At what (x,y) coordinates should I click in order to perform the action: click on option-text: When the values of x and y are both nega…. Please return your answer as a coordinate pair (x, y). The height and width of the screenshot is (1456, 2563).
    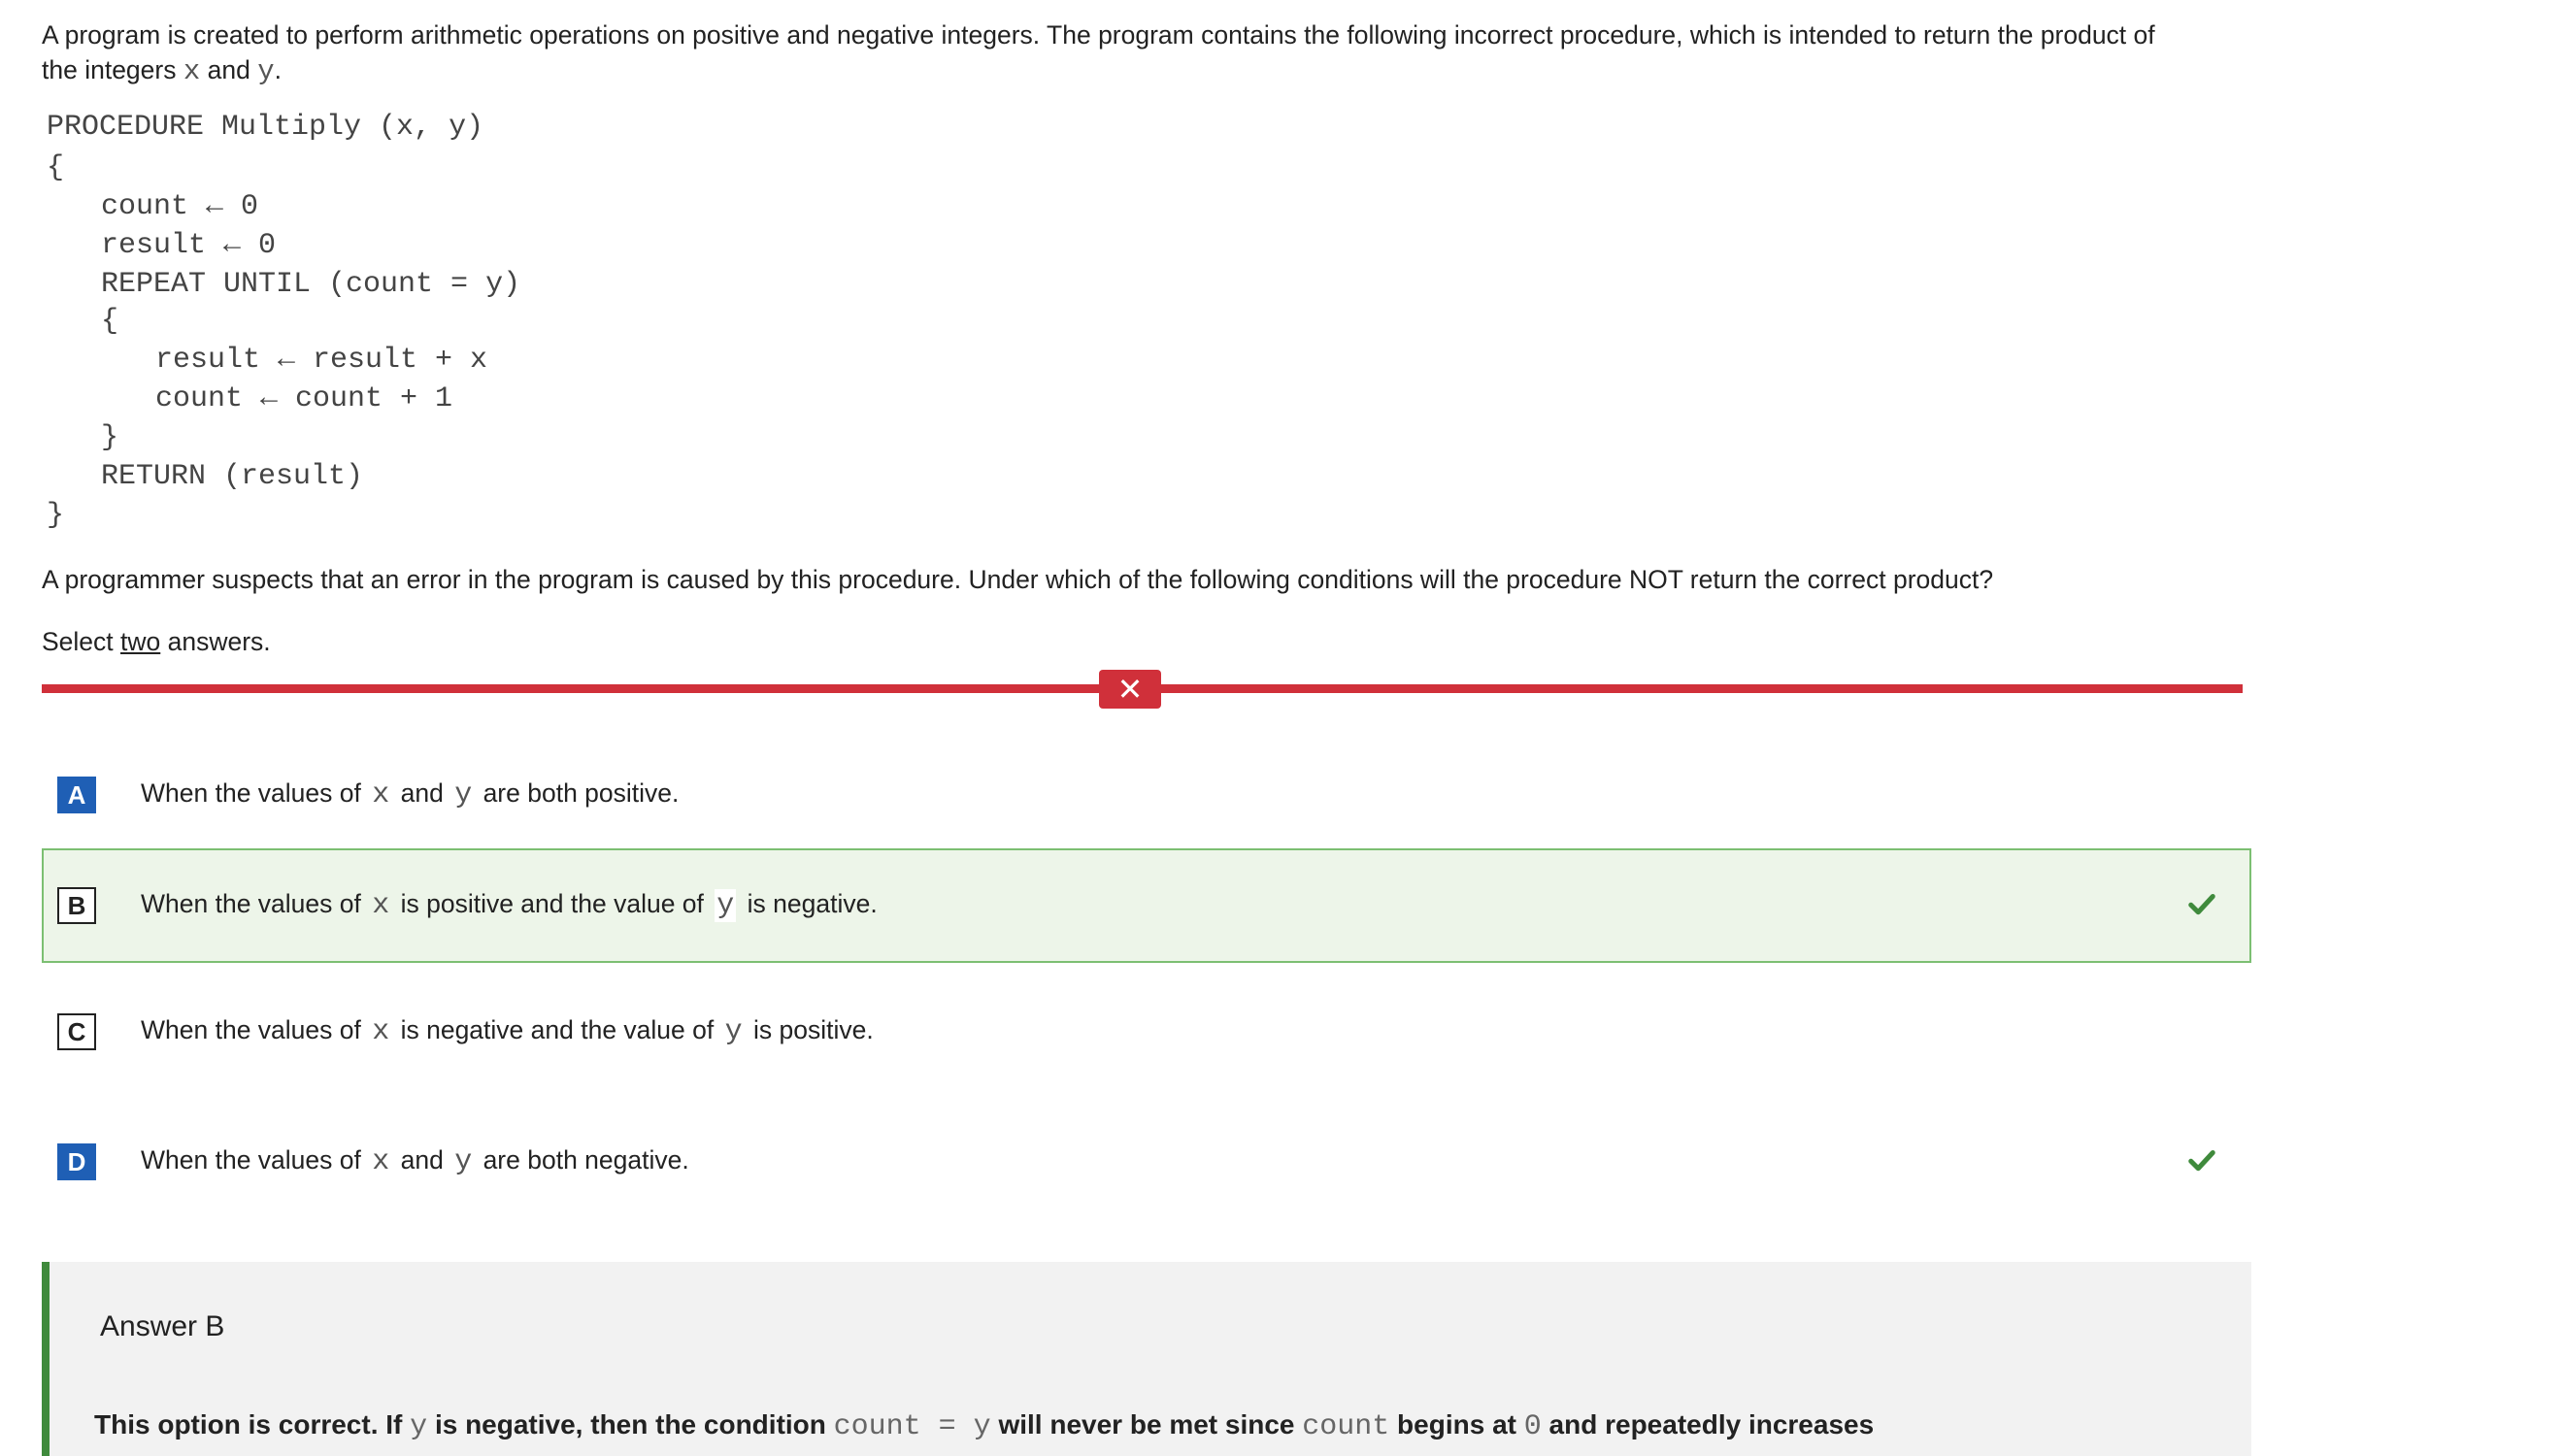
    Looking at the image, I should click on (415, 1161).